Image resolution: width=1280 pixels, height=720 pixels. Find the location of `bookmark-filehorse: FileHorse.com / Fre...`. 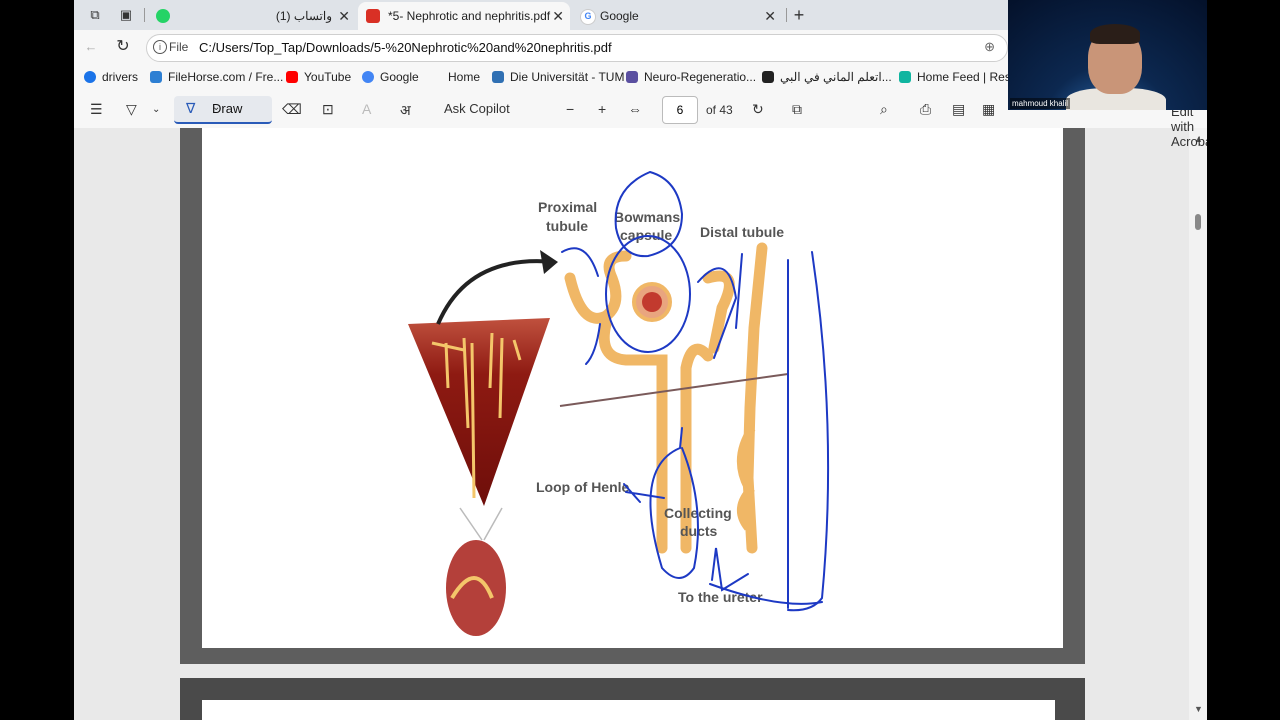

bookmark-filehorse: FileHorse.com / Fre... is located at coordinates (216, 77).